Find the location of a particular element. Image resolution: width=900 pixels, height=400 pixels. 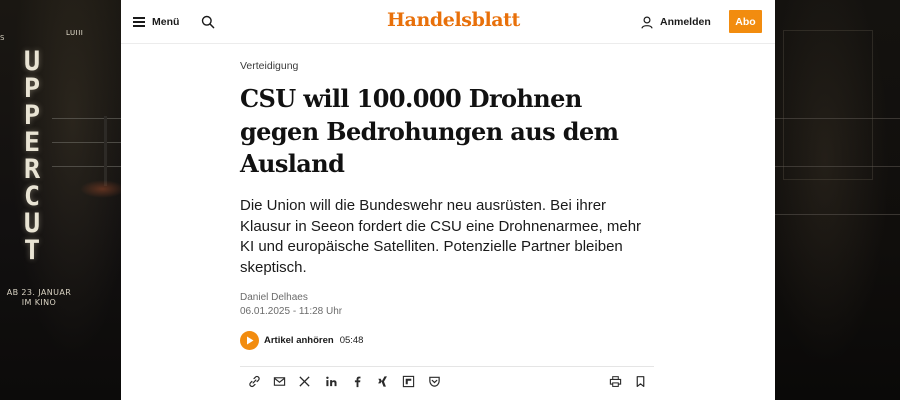

link-icon is located at coordinates (254, 381).